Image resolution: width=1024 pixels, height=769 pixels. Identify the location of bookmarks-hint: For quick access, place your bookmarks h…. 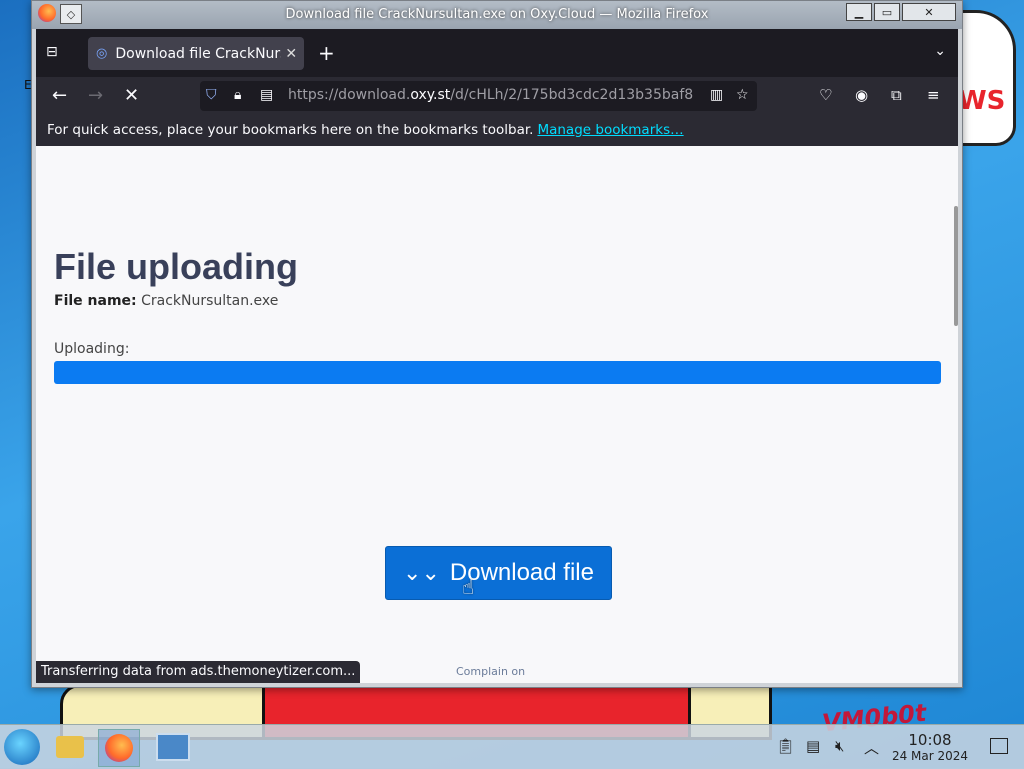
(290, 130).